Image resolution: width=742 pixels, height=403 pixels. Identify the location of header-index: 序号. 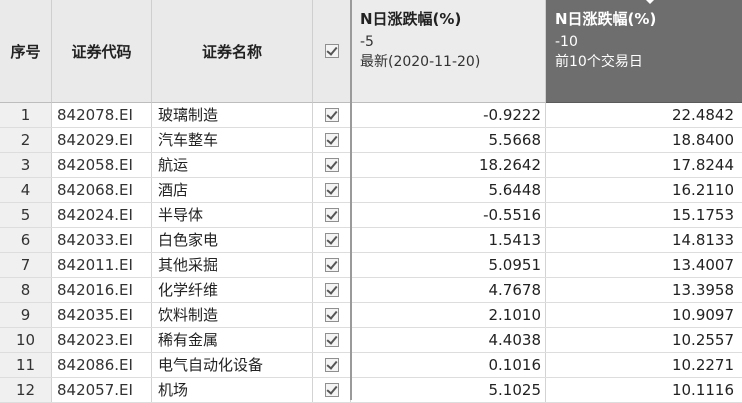
(26, 51).